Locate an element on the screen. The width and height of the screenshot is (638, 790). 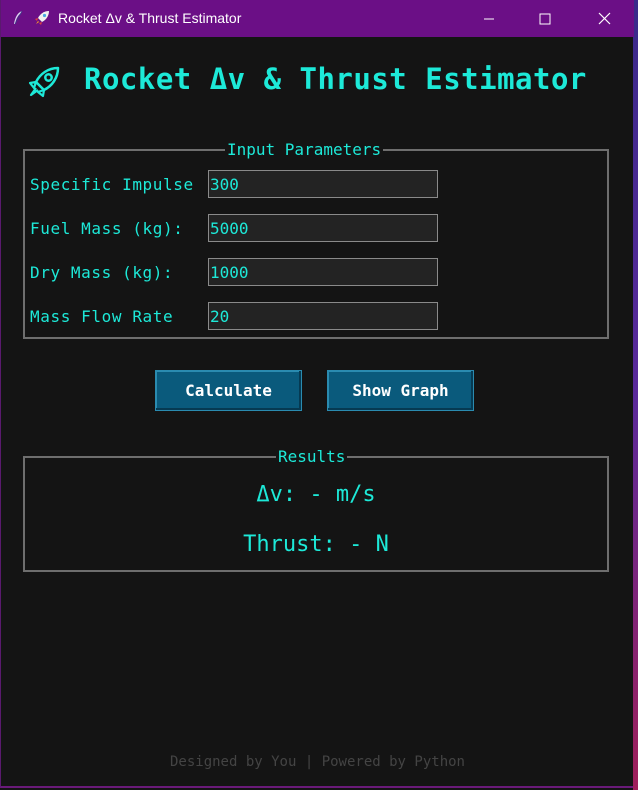
close-button is located at coordinates (604, 18).